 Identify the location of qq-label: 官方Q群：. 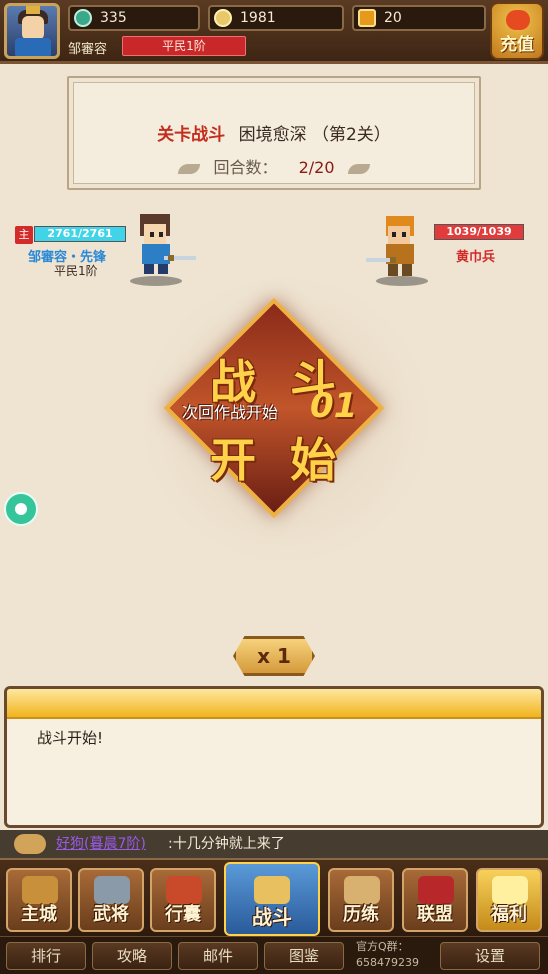
(382, 946).